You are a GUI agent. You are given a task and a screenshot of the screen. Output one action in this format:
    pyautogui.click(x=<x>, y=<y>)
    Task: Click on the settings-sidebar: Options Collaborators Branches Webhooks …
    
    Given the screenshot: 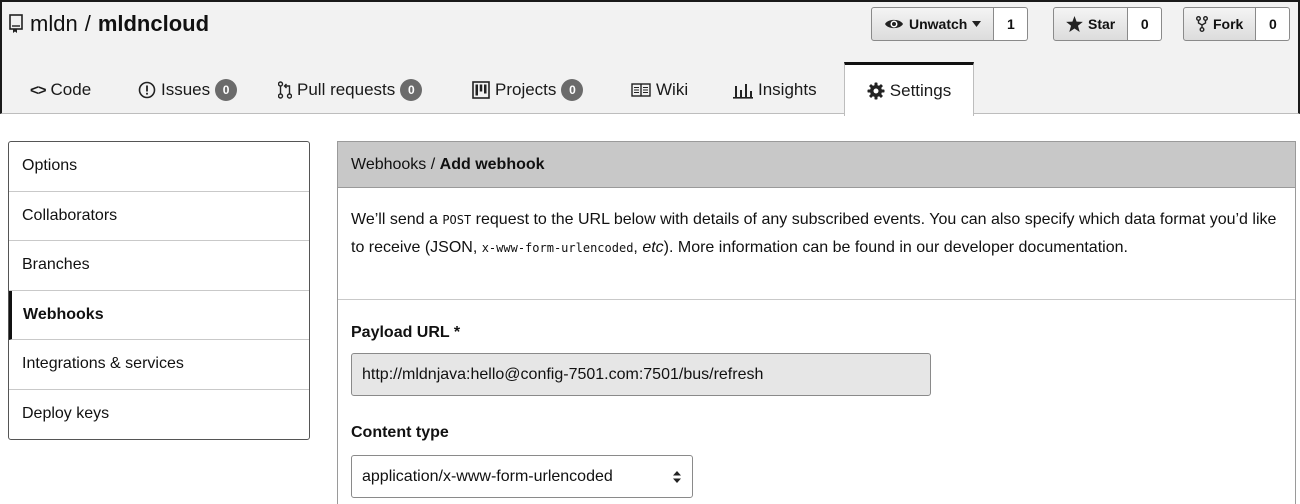 What is the action you would take?
    pyautogui.click(x=159, y=290)
    